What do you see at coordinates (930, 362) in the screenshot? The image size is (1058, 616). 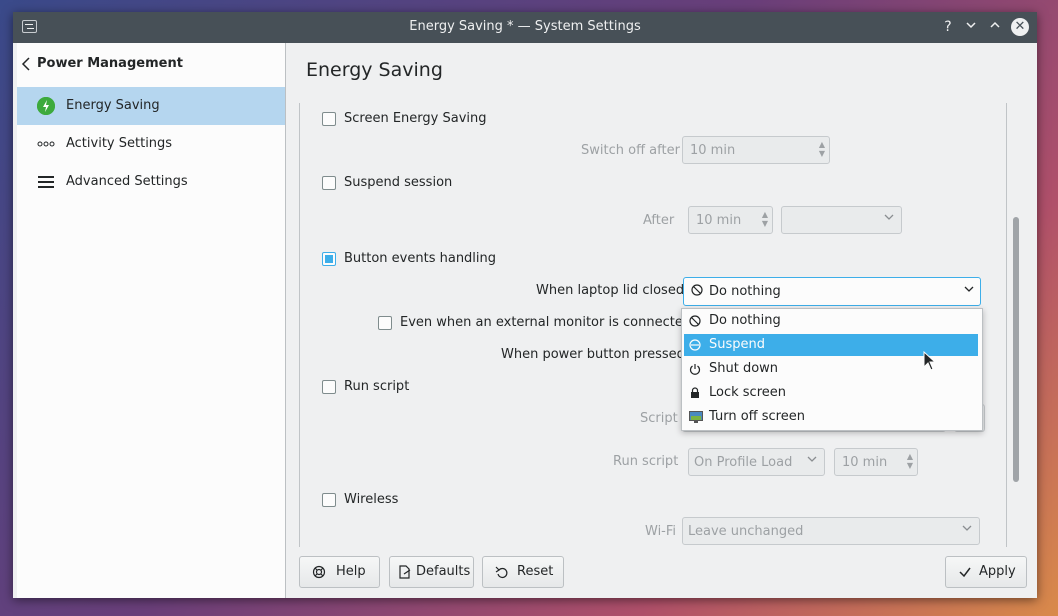 I see `mouse-cursor-icon` at bounding box center [930, 362].